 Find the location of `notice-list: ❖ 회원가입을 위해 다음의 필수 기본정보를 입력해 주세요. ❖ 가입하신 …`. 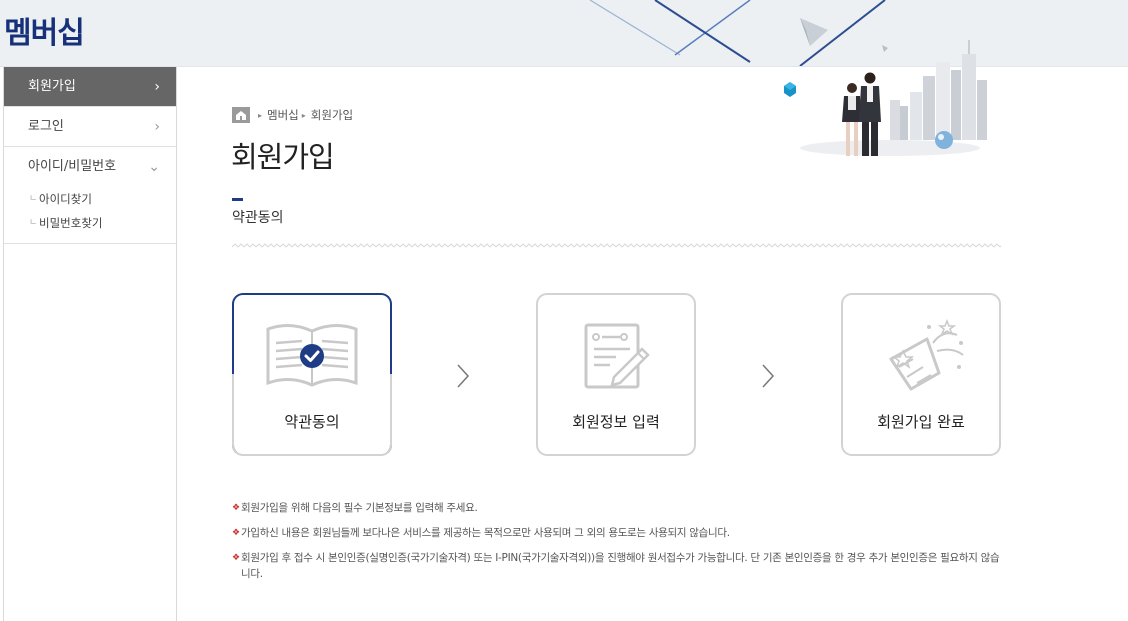

notice-list: ❖ 회원가입을 위해 다음의 필수 기본정보를 입력해 주세요. ❖ 가입하신 … is located at coordinates (617, 545).